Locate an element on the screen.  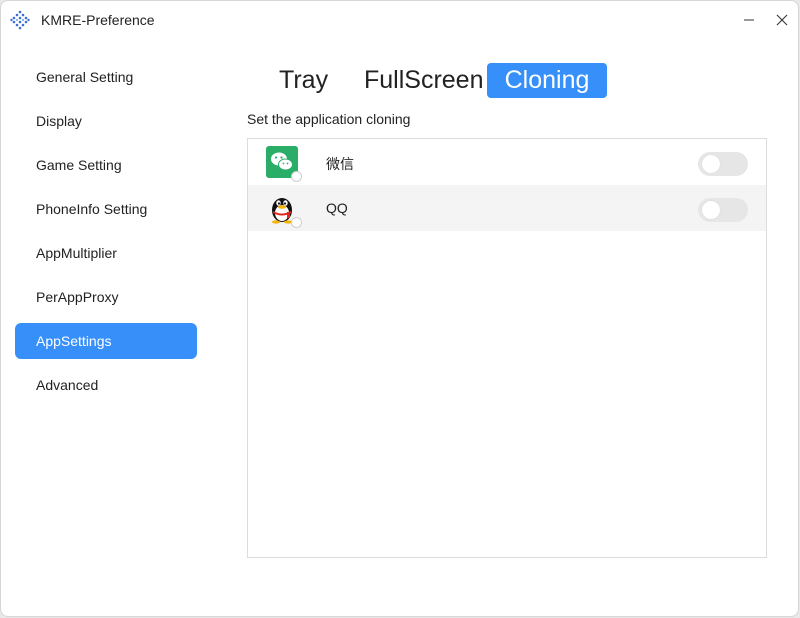
sidebar-item-appsettings: AppSettings is located at coordinates (106, 341).